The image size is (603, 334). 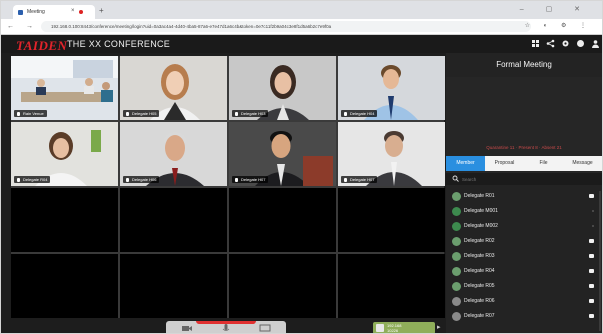 I want to click on record-icon, so click(x=580, y=43).